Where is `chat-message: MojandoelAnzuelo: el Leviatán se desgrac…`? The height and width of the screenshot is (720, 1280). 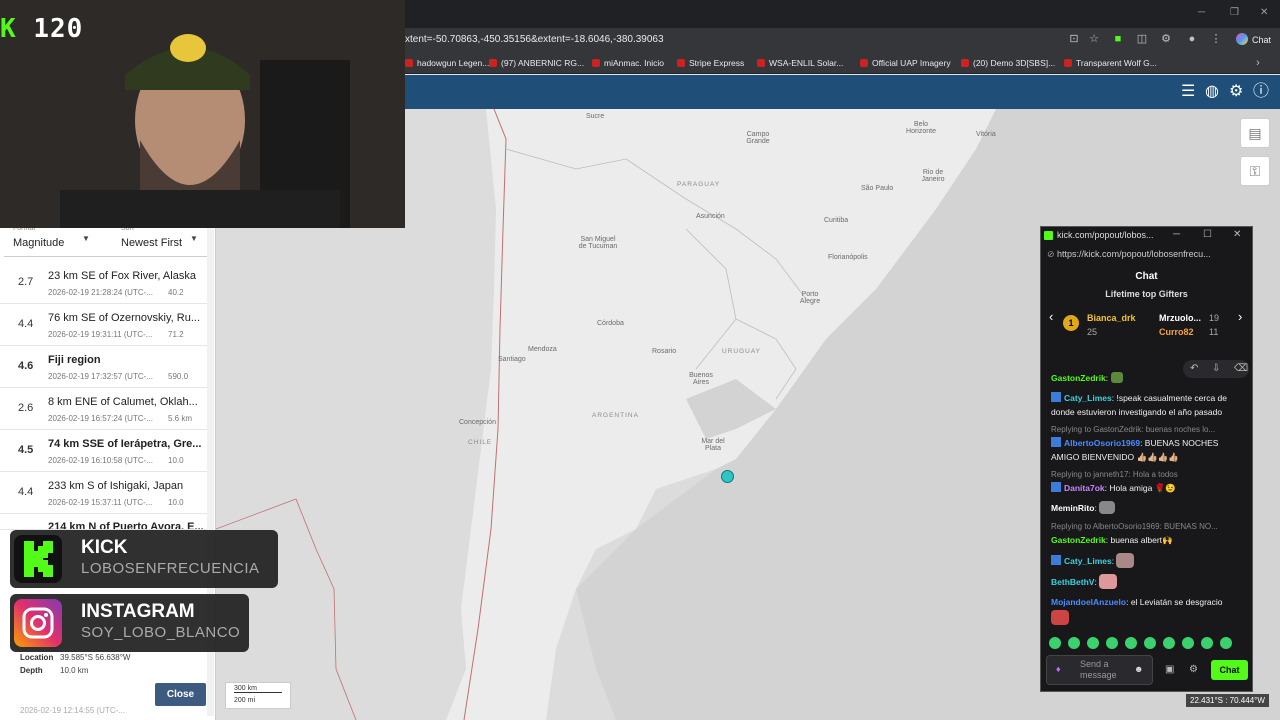 chat-message: MojandoelAnzuelo: el Leviatán se desgrac… is located at coordinates (1149, 602).